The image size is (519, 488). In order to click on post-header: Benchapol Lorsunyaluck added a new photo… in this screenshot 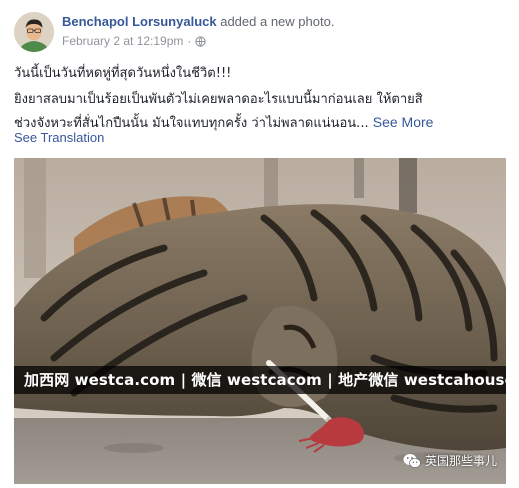, I will do `click(198, 21)`.